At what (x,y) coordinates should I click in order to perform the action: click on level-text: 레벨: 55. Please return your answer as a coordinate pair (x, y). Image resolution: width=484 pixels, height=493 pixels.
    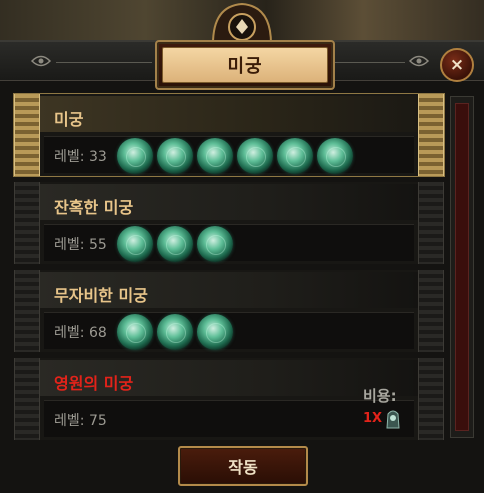
    Looking at the image, I should click on (80, 244).